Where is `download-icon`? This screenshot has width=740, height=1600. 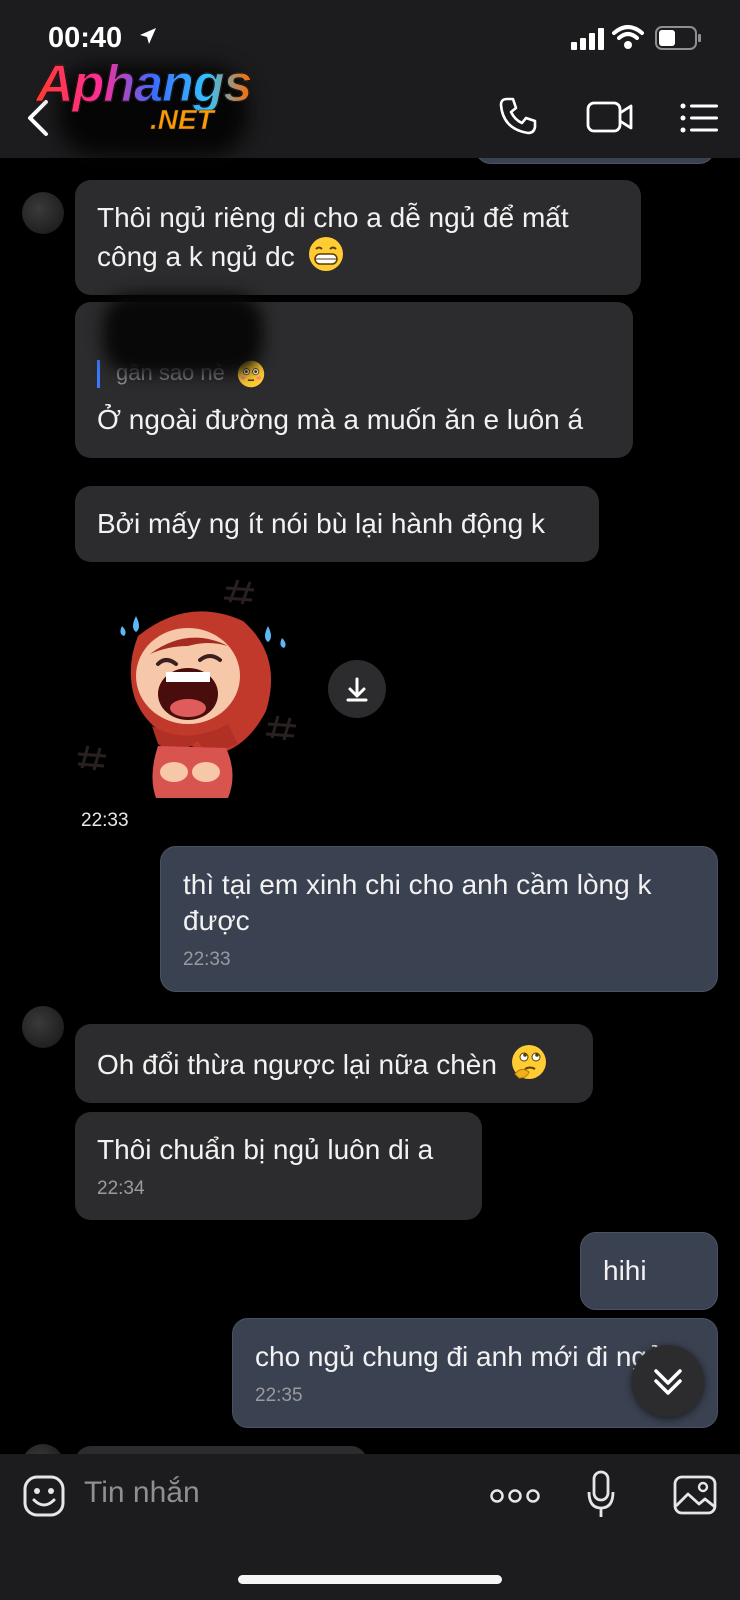
download-icon is located at coordinates (357, 689).